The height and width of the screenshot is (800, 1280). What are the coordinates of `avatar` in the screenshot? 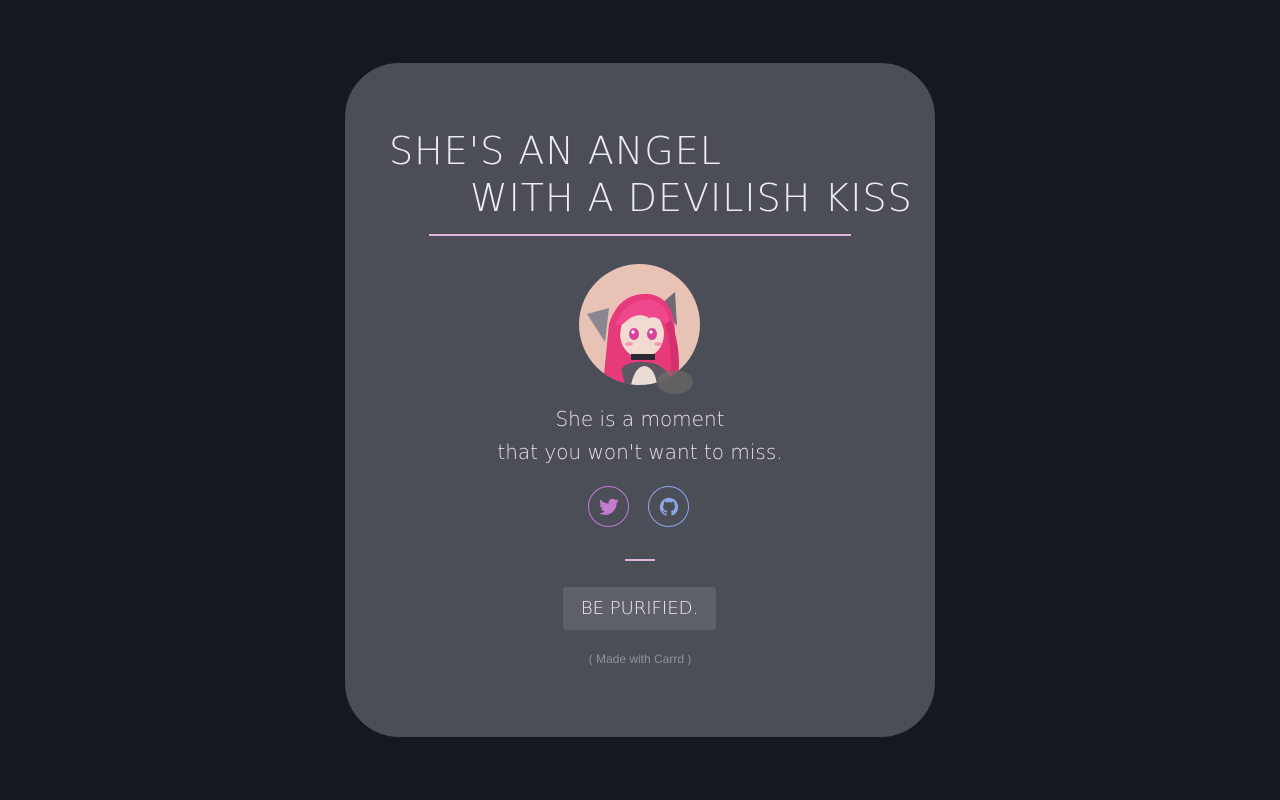 It's located at (639, 329).